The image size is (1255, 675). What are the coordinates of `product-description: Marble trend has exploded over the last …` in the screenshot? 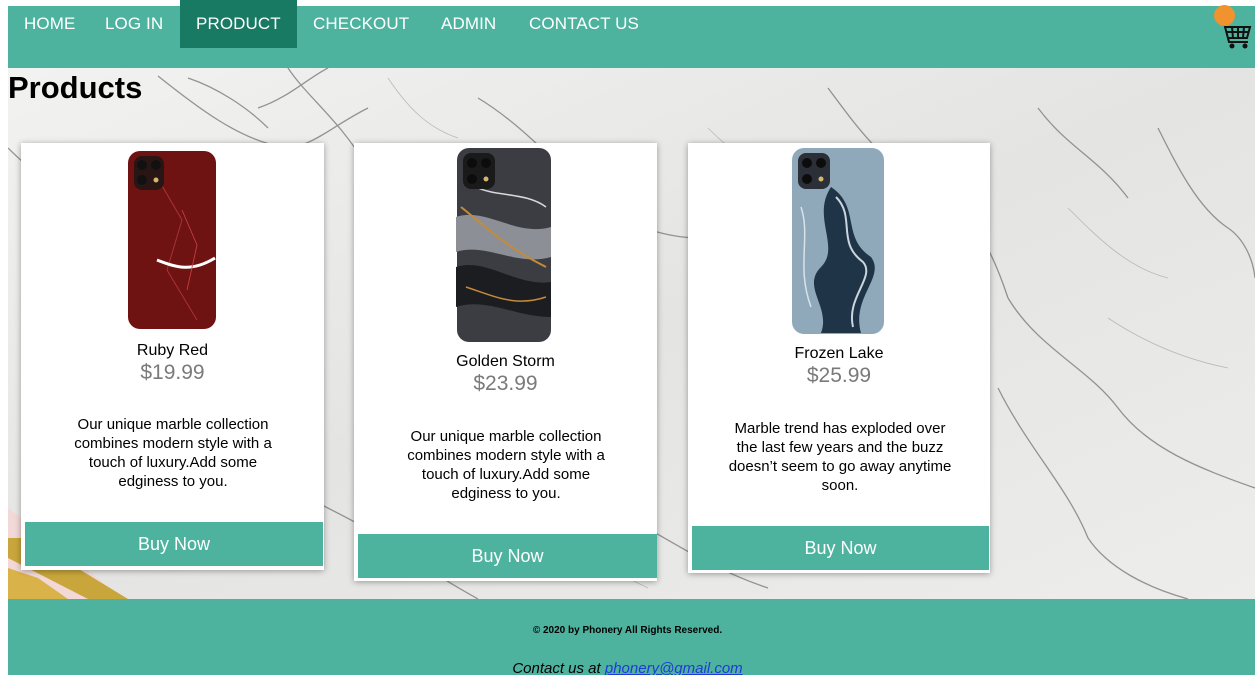 It's located at (840, 457).